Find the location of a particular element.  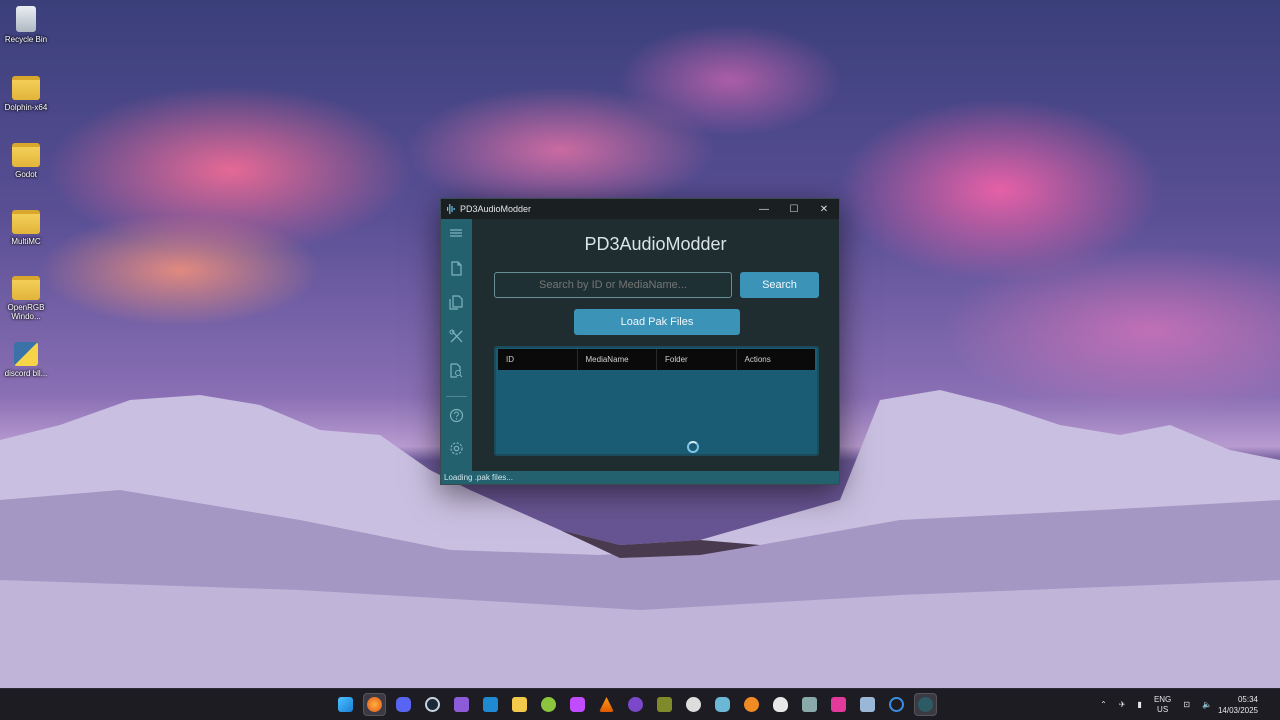

network-icon: ⊡ is located at coordinates (1186, 705).